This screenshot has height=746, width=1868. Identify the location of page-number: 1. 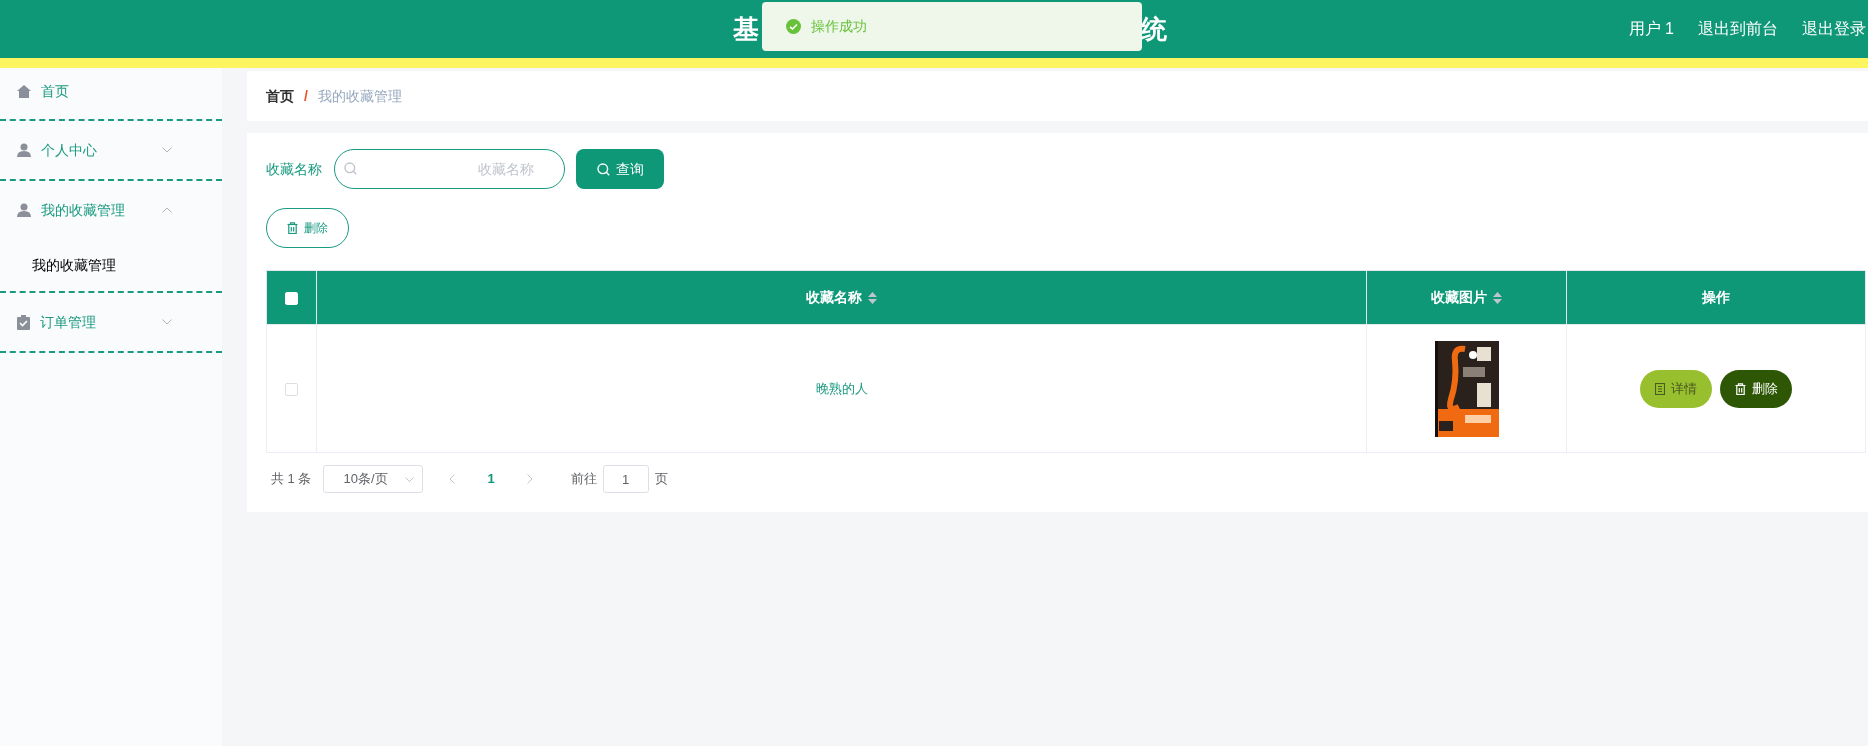
(491, 479).